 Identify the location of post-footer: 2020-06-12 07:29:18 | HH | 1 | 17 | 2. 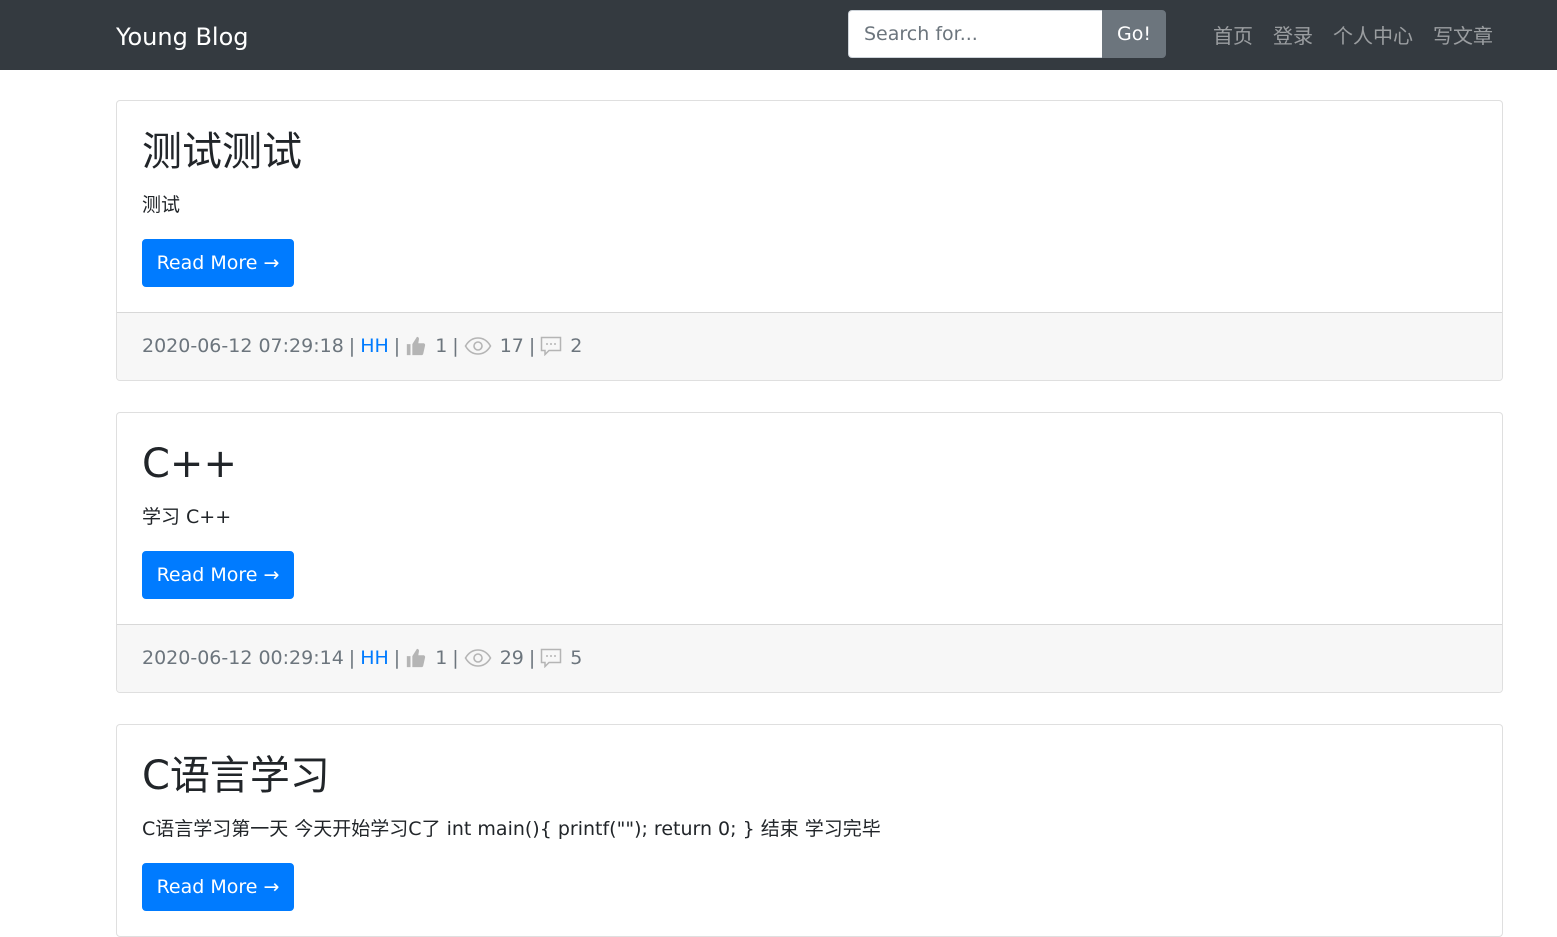
(809, 346).